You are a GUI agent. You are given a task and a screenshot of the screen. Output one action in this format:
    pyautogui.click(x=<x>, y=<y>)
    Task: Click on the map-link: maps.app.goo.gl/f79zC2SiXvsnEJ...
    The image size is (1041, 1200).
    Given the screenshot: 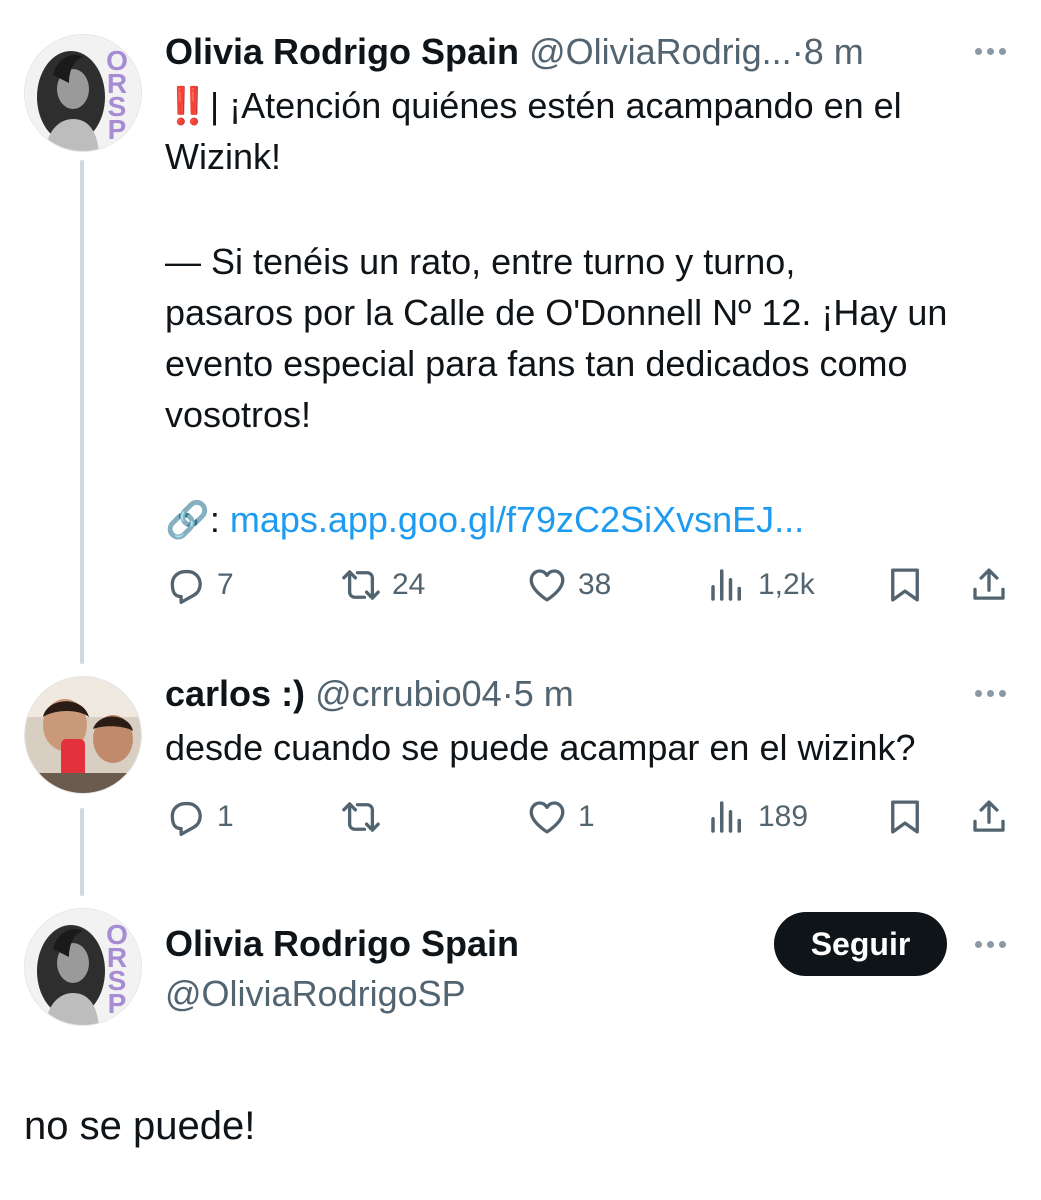 What is the action you would take?
    pyautogui.click(x=517, y=519)
    